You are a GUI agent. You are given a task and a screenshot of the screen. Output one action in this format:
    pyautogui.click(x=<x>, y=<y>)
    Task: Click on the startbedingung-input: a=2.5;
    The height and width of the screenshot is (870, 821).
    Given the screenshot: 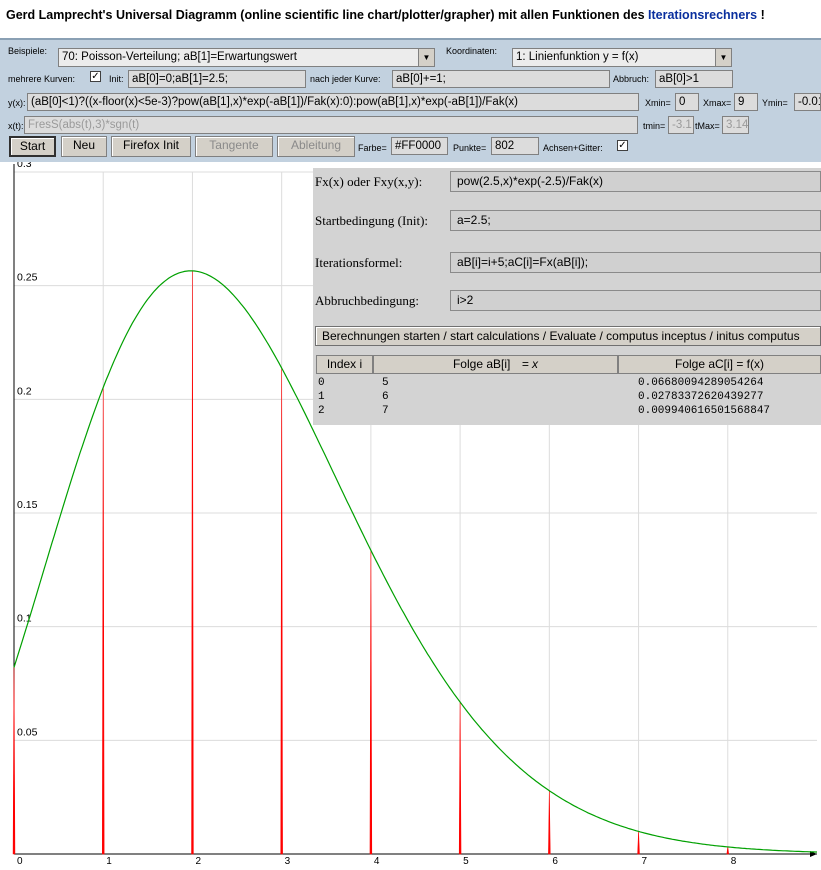 What is the action you would take?
    pyautogui.click(x=635, y=220)
    